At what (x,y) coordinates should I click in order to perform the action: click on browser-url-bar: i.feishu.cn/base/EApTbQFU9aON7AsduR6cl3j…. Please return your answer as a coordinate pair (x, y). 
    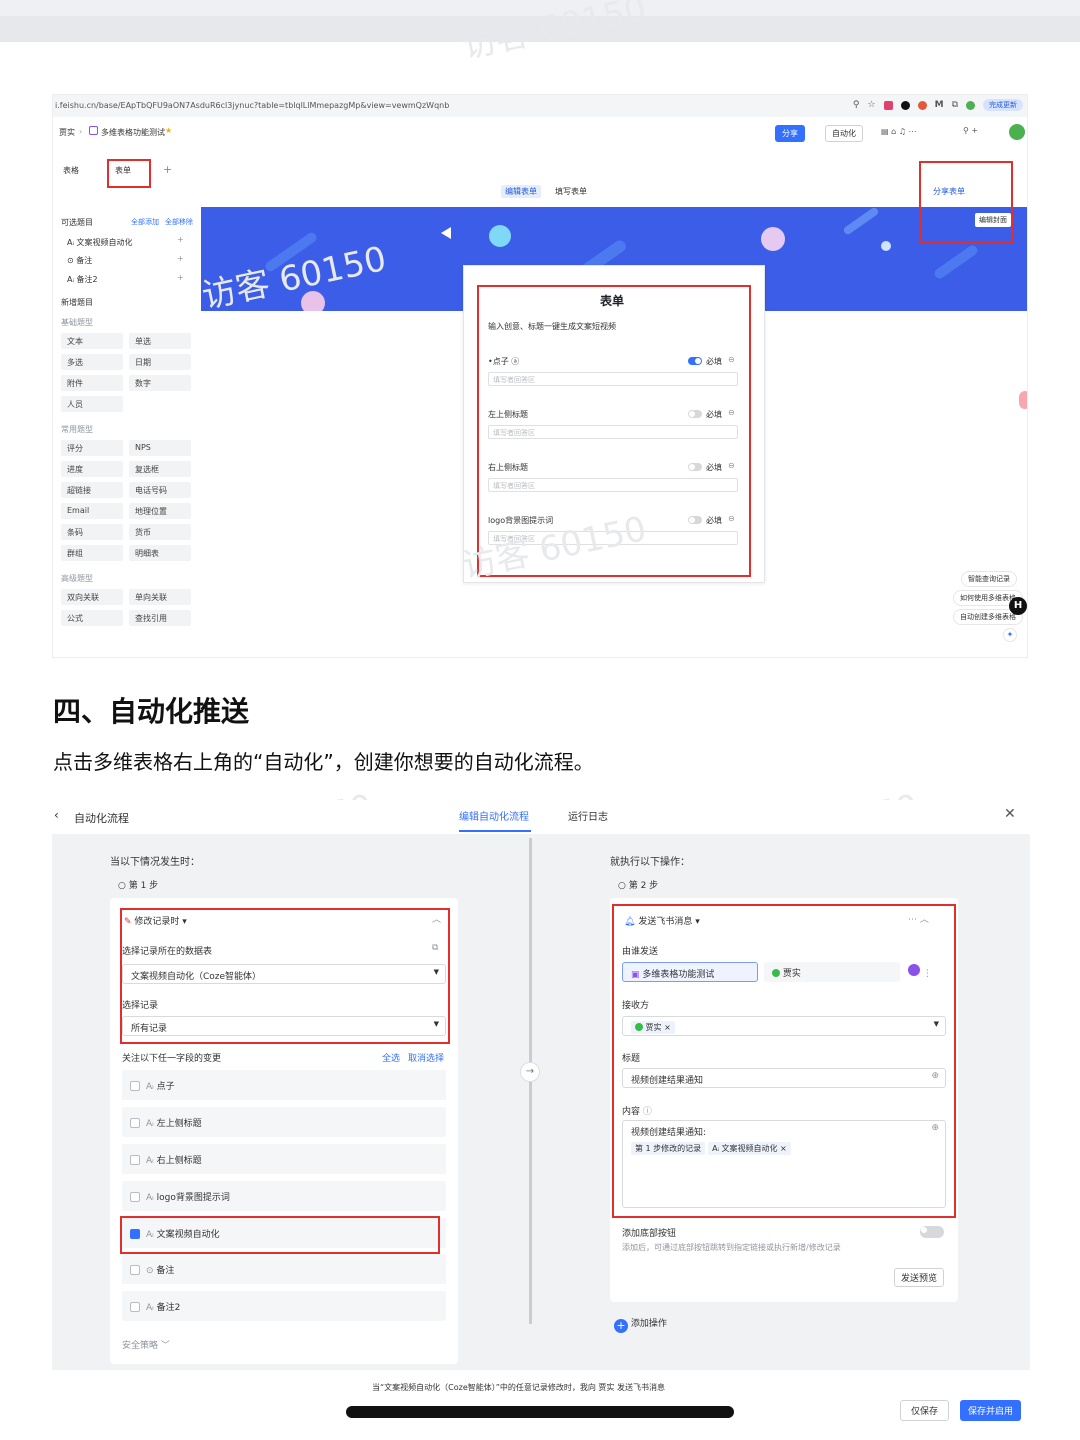
    Looking at the image, I should click on (540, 106).